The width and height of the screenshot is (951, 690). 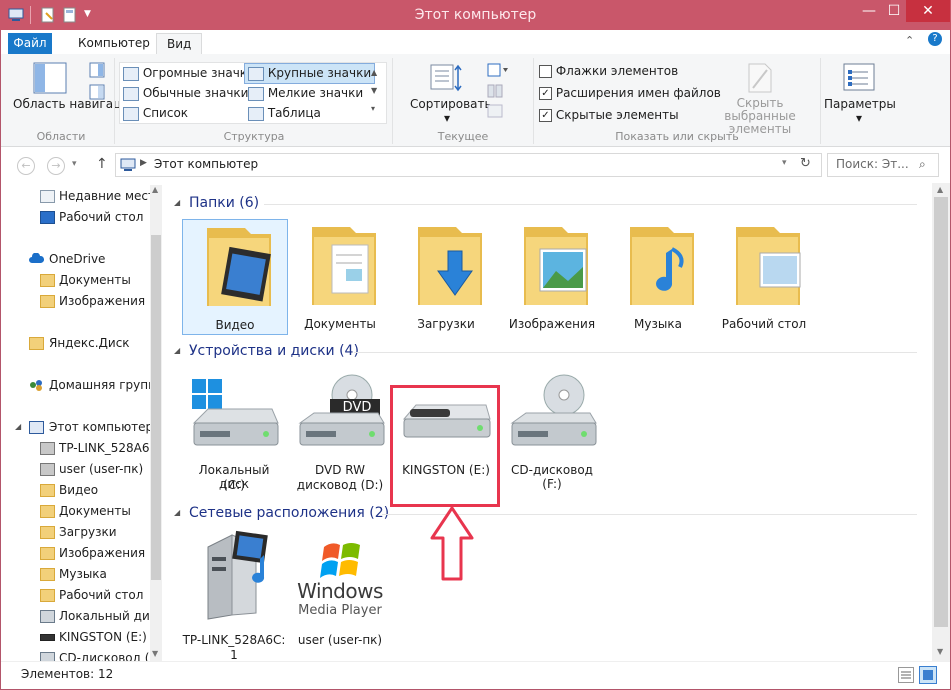 What do you see at coordinates (760, 79) in the screenshot?
I see `hide-selected-icon` at bounding box center [760, 79].